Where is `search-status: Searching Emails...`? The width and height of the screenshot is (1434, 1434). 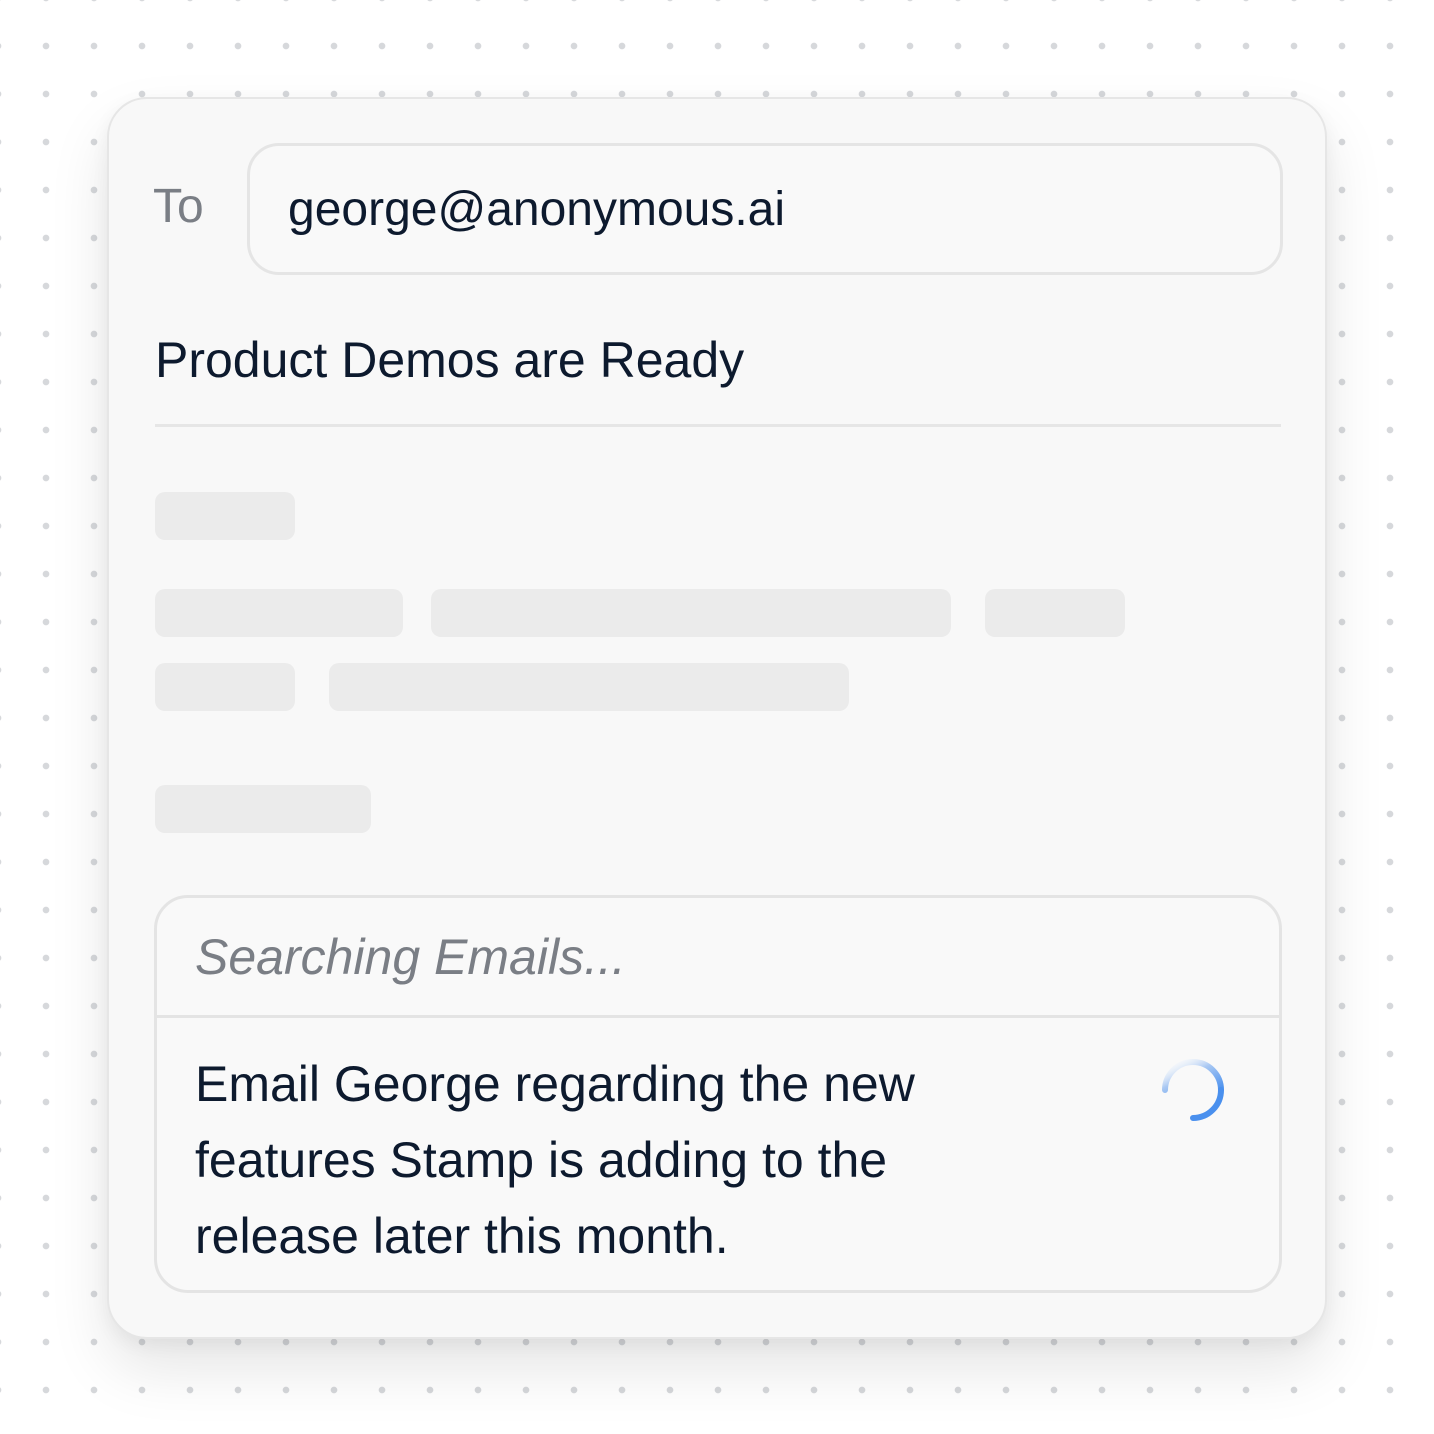 search-status: Searching Emails... is located at coordinates (718, 958).